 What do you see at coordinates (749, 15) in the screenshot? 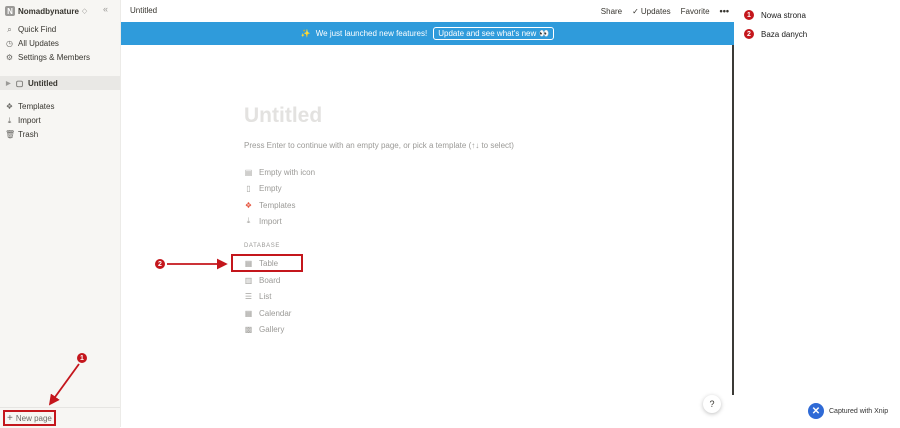
I see `legend-number: 1` at bounding box center [749, 15].